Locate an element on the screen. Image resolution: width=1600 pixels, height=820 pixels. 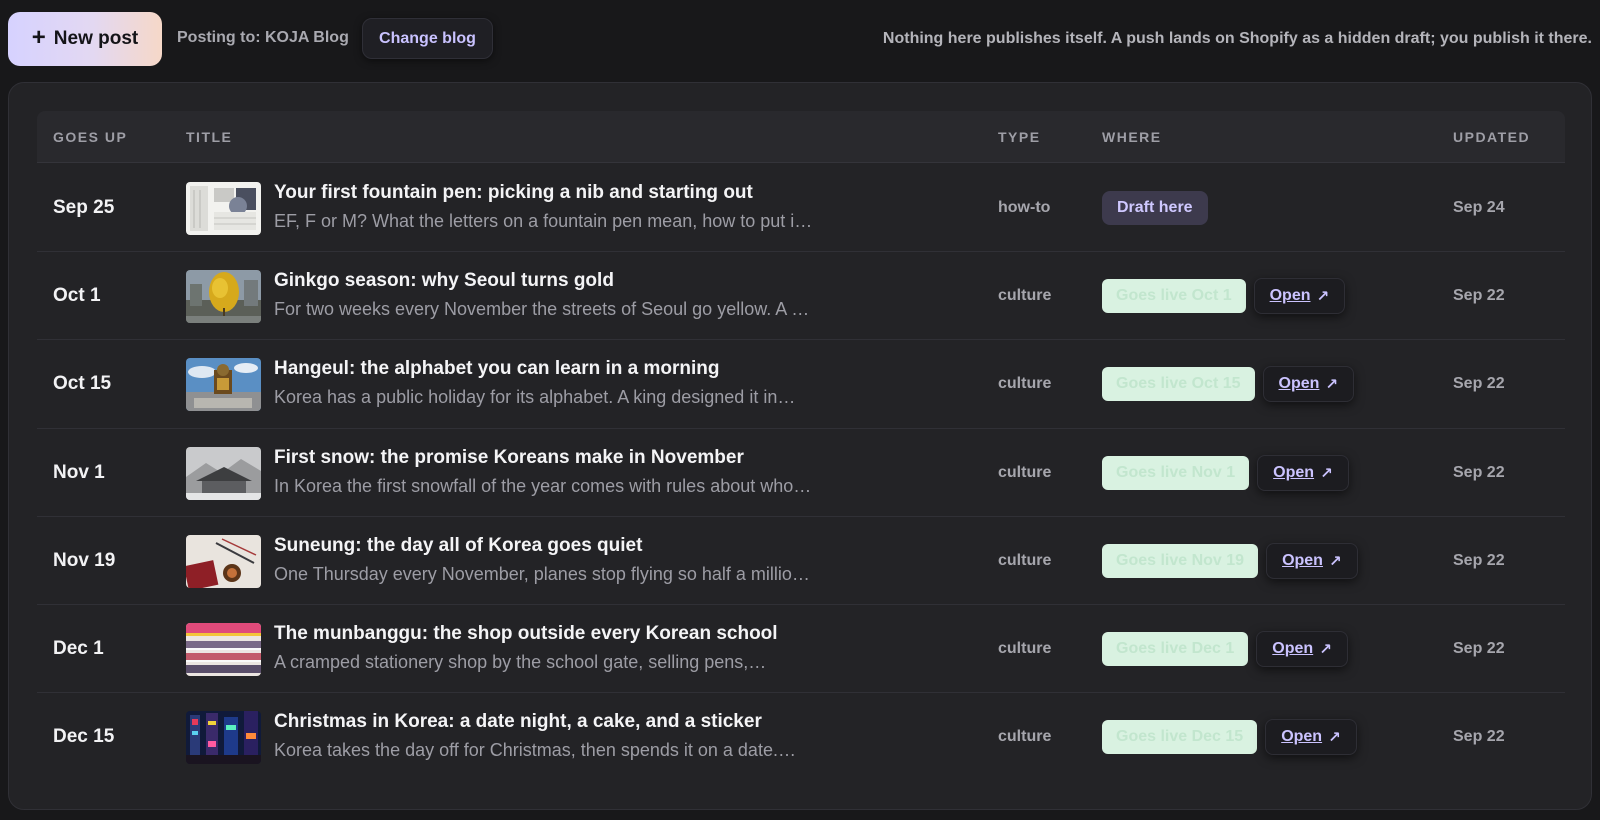
goes-up-date: Dec 1 is located at coordinates (78, 648).